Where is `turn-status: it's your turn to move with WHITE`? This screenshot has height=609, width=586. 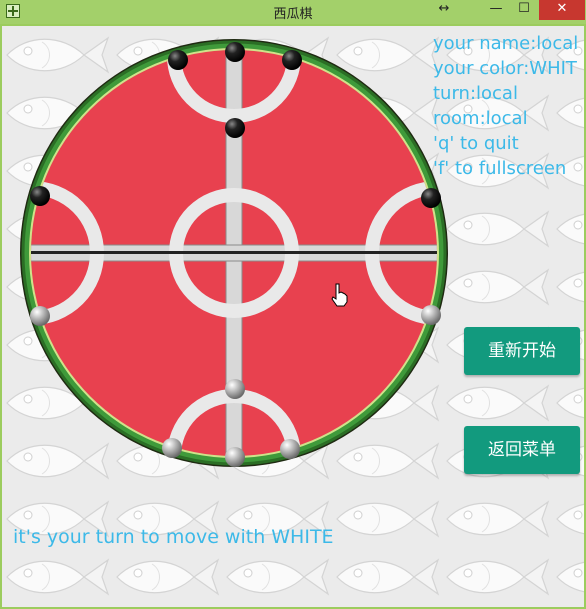 turn-status: it's your turn to move with WHITE is located at coordinates (173, 537).